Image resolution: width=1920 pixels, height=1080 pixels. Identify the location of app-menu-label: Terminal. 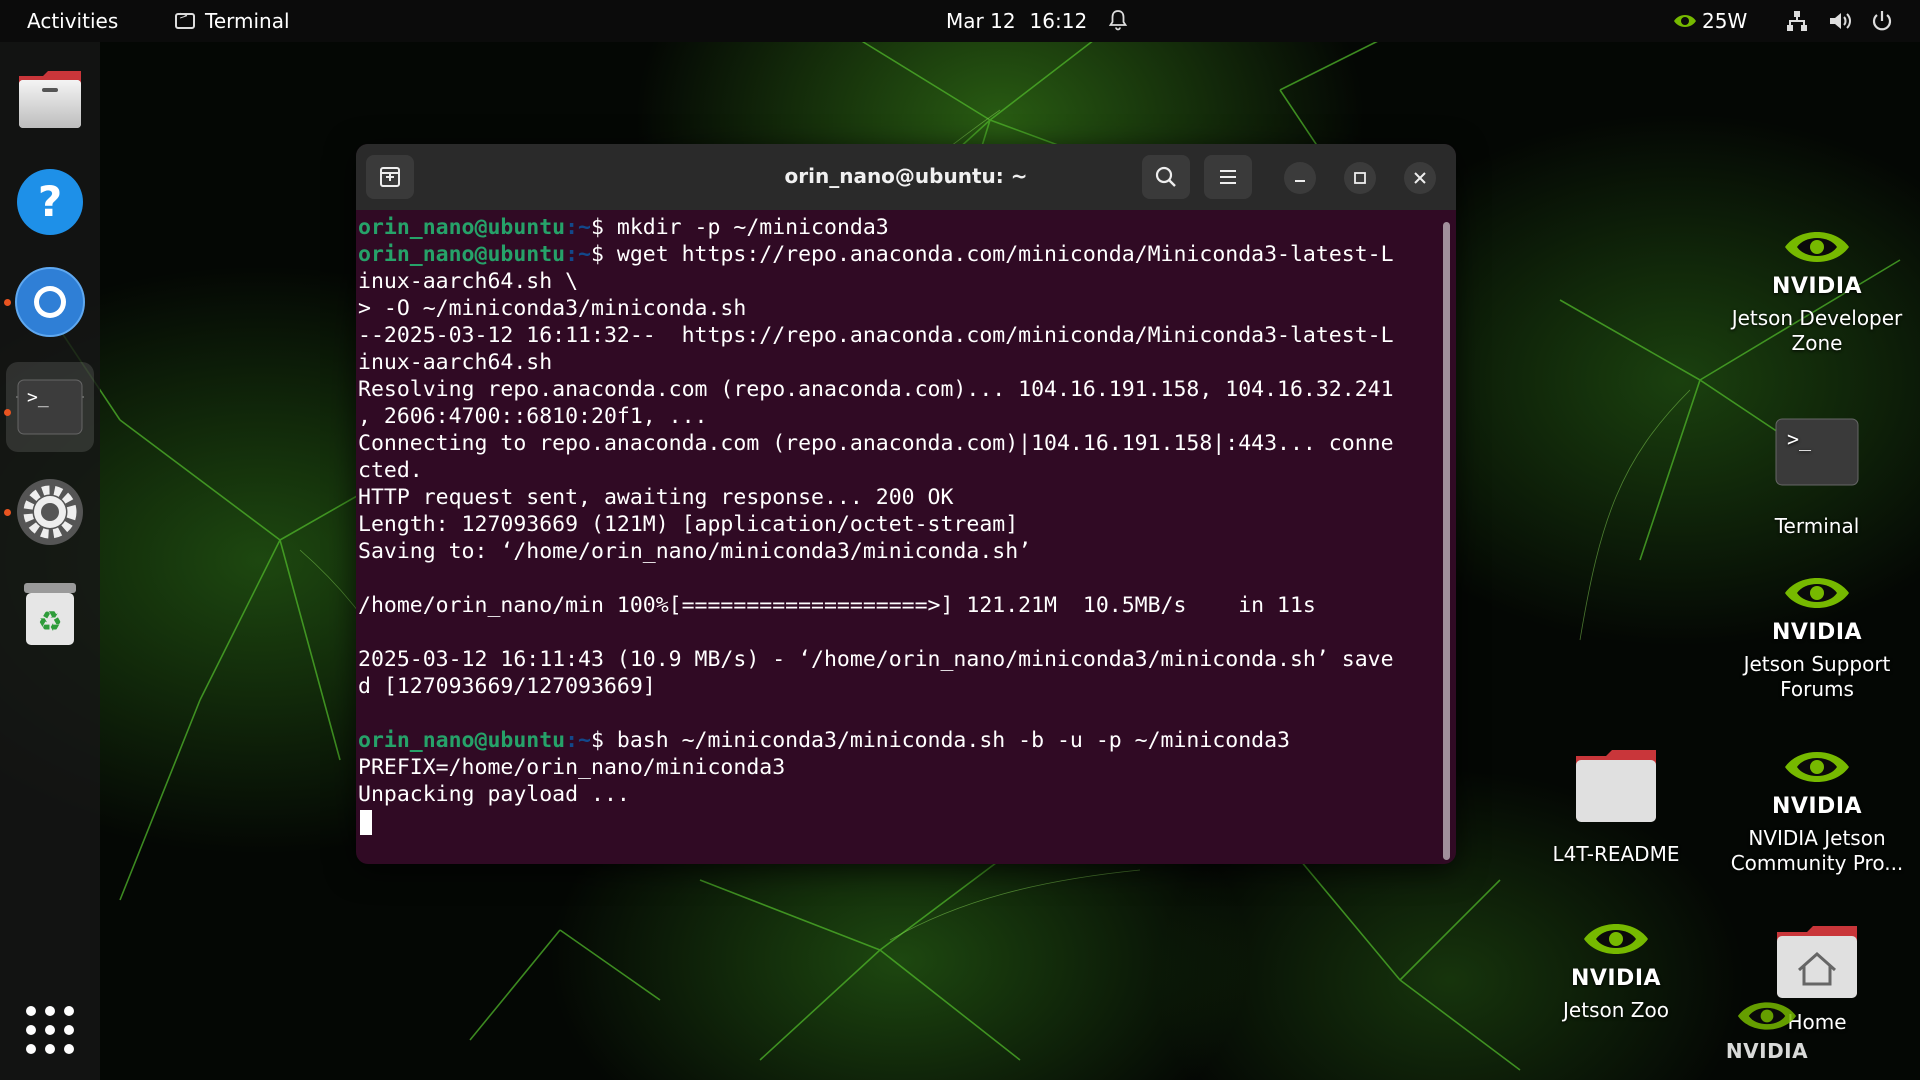
(247, 21).